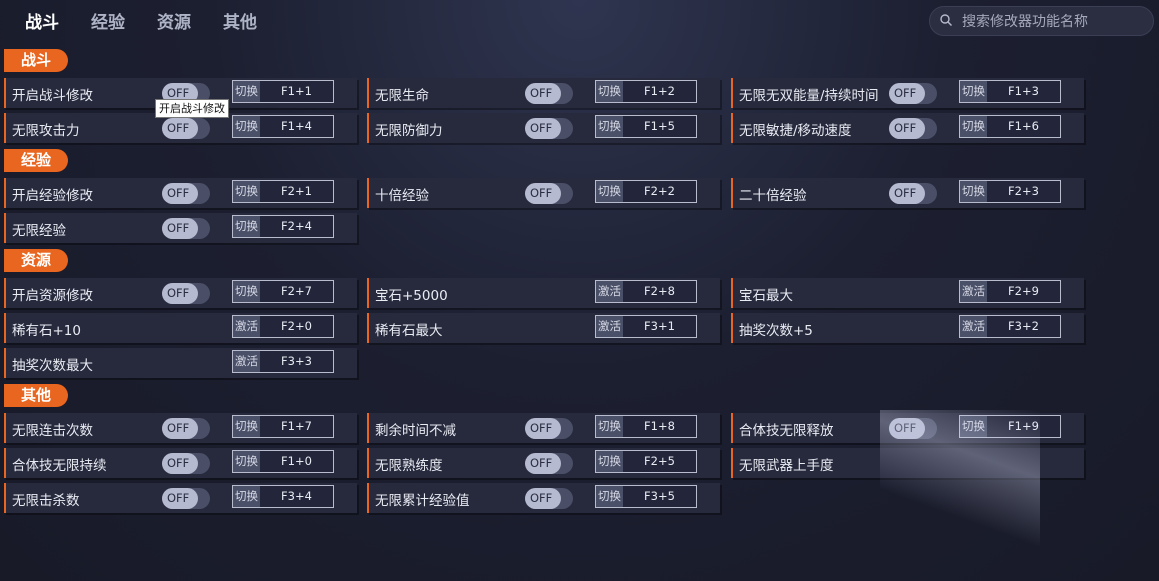  I want to click on hotkey-combo: F1+6, so click(1023, 126).